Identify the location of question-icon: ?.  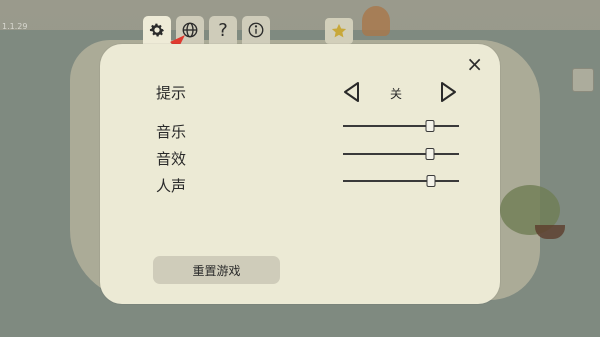
(223, 30).